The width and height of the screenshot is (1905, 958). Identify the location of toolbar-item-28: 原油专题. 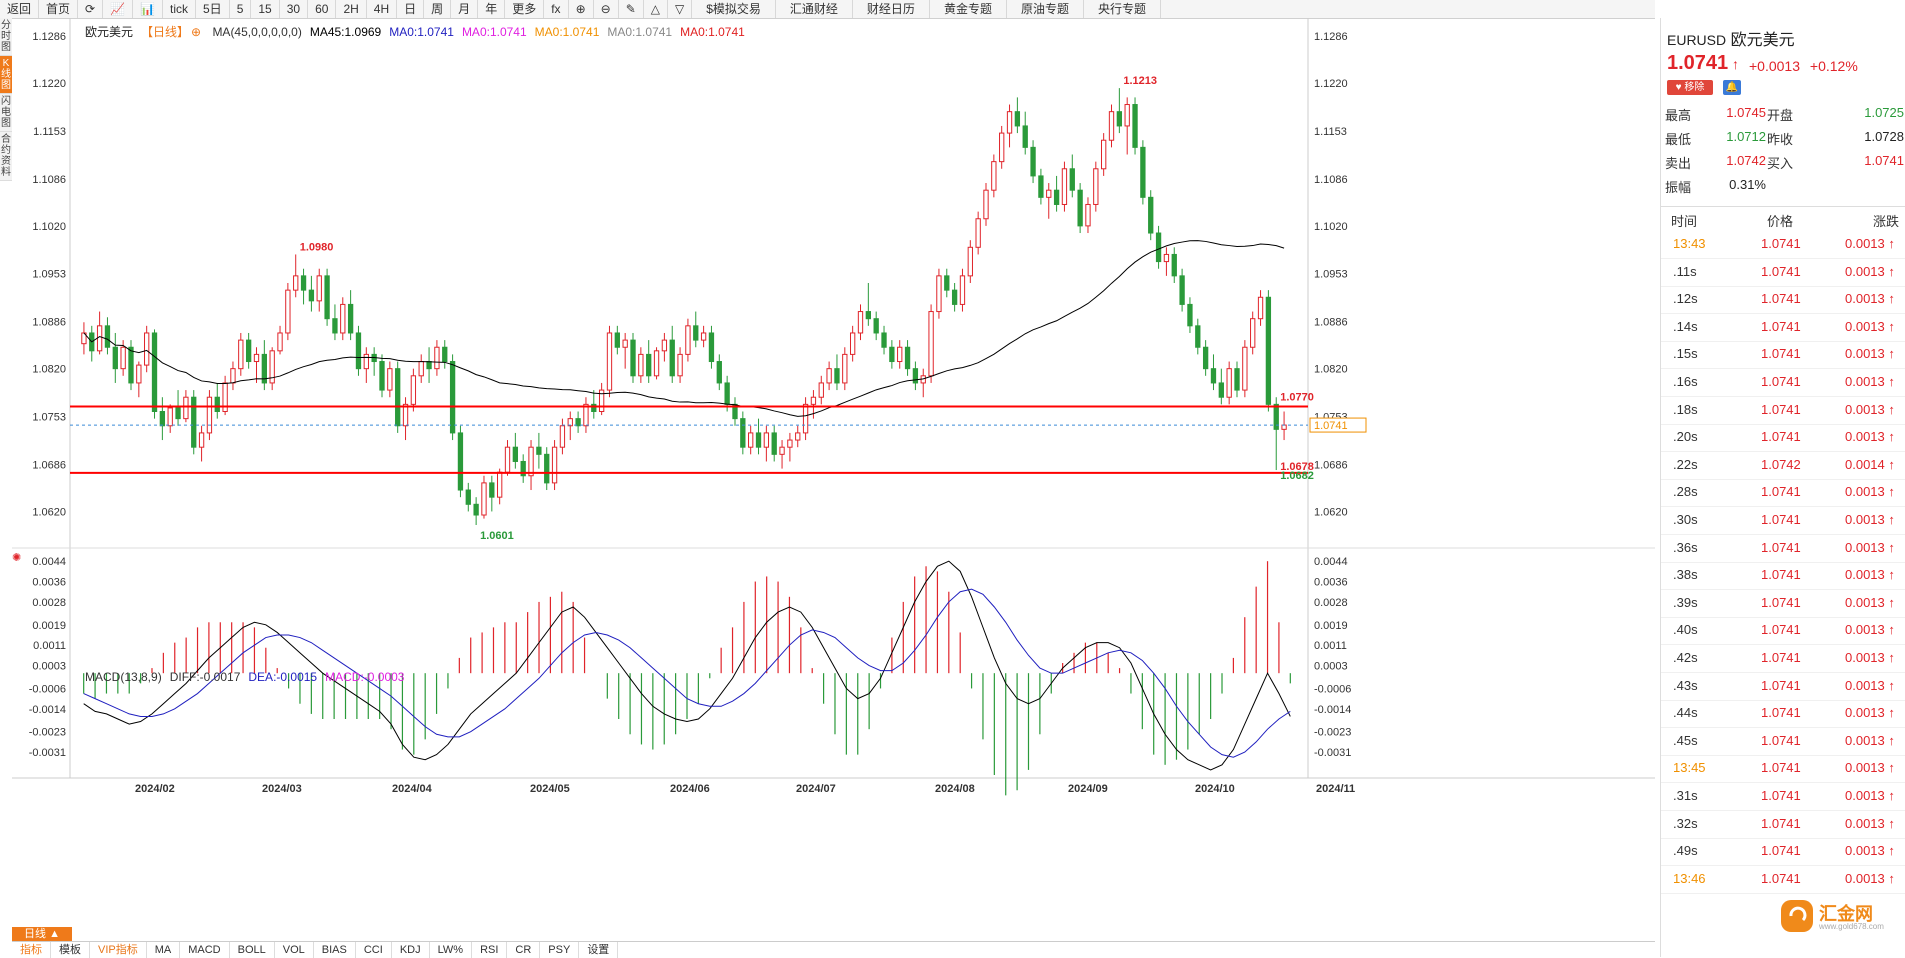
(1045, 9).